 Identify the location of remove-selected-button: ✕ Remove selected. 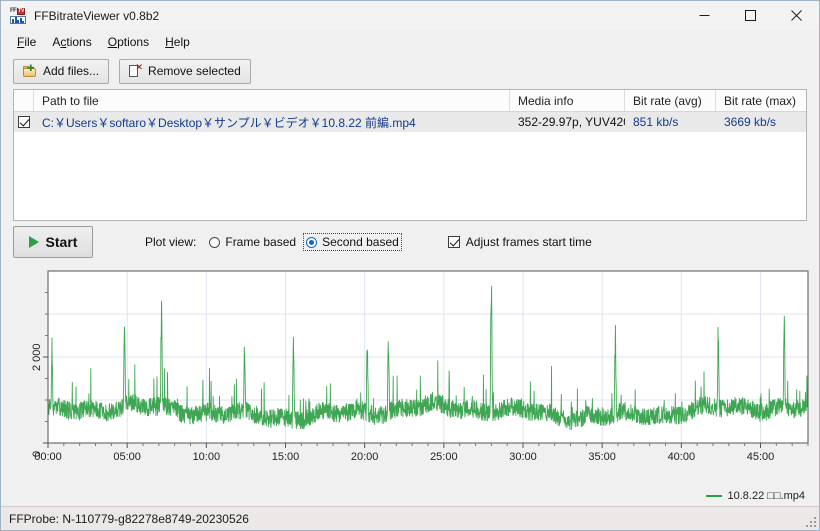
(185, 71).